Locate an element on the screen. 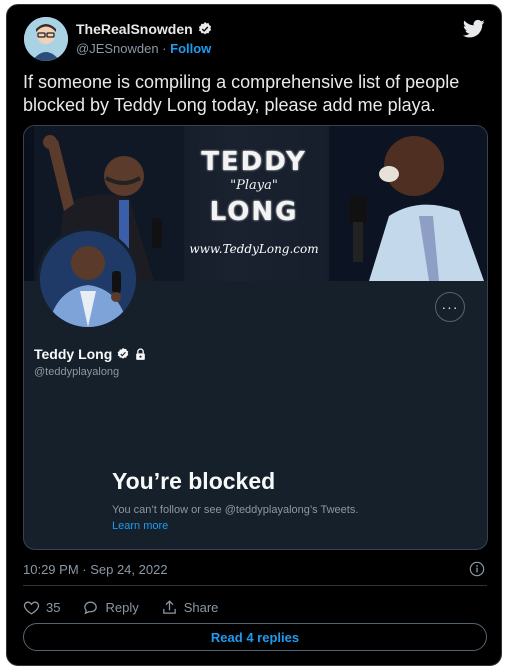 This screenshot has width=509, height=671. info-icon is located at coordinates (477, 569).